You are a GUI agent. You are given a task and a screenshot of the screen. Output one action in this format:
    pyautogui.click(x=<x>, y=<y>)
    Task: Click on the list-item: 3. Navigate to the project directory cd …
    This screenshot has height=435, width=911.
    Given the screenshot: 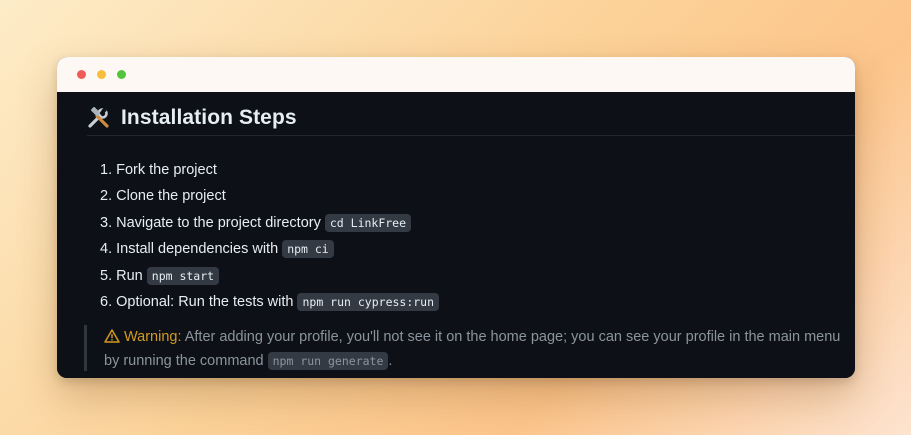 What is the action you would take?
    pyautogui.click(x=269, y=223)
    